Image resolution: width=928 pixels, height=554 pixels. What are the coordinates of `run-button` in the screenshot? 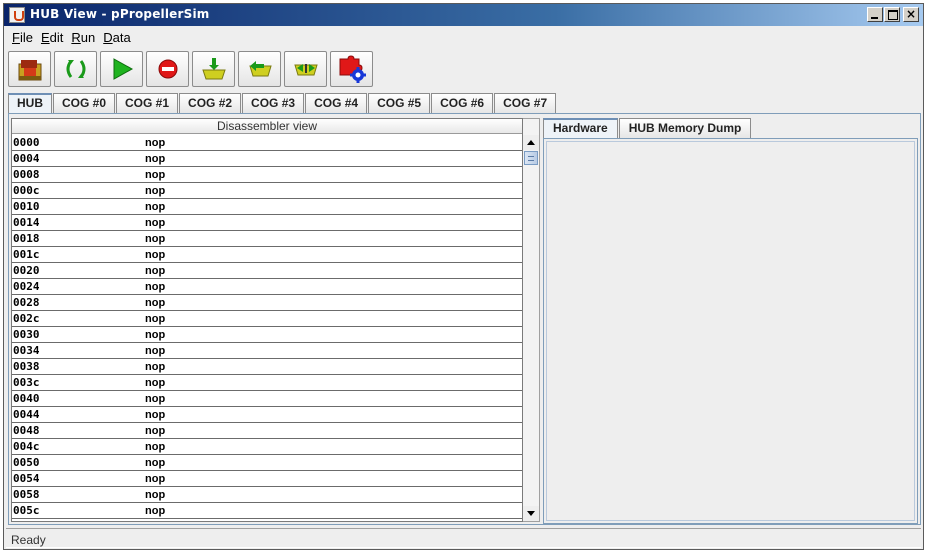 It's located at (121, 69).